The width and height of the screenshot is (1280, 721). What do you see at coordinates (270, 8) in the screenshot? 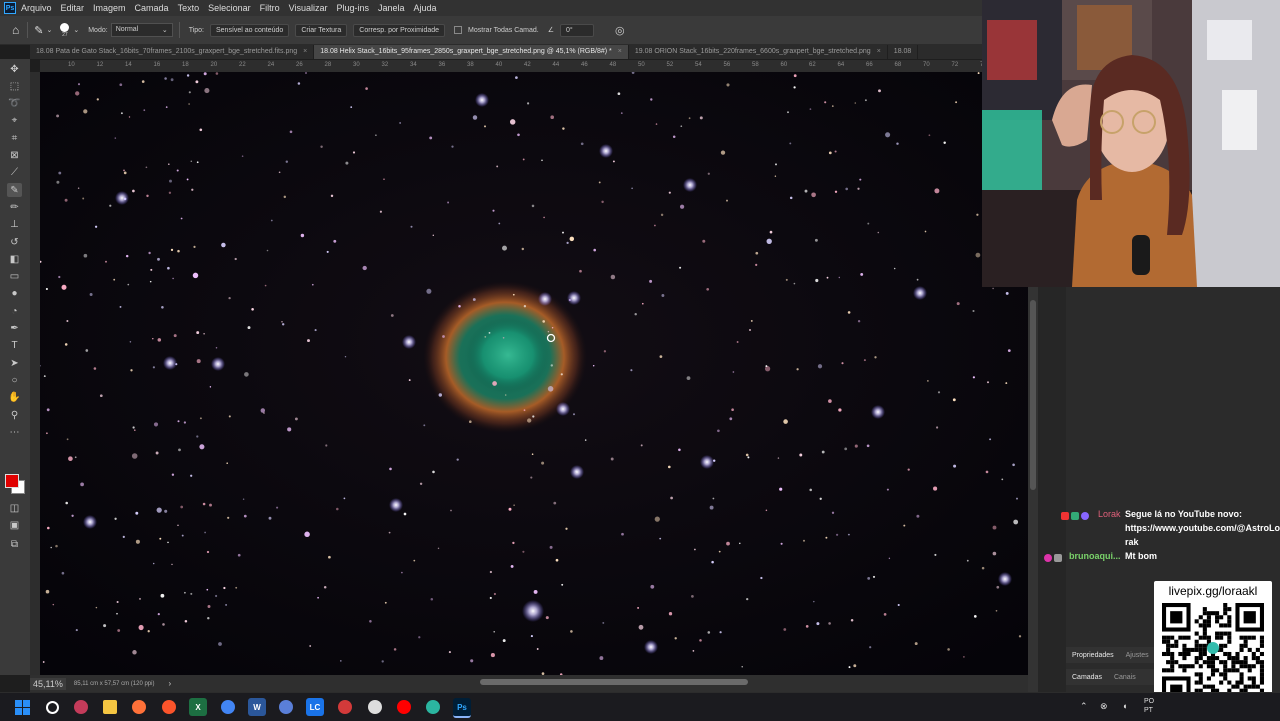
I see `menu-filtro: Filtro` at bounding box center [270, 8].